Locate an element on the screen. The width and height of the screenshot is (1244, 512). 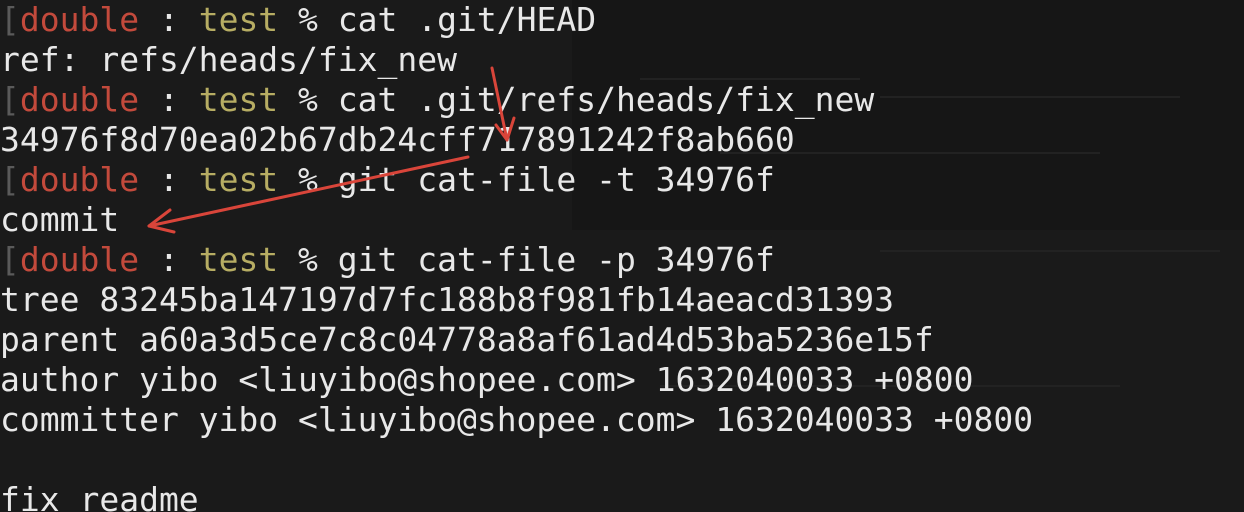
annotation-arrows is located at coordinates (331, 150).